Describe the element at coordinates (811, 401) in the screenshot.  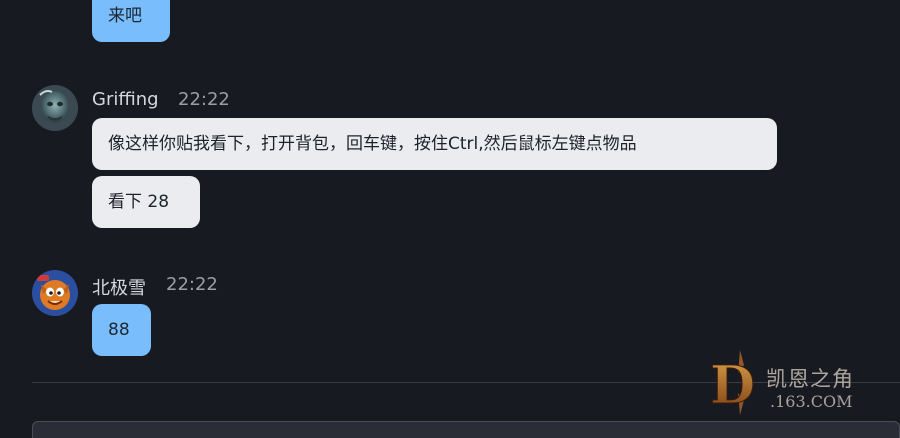
I see `watermark-domain: .163.COM` at that location.